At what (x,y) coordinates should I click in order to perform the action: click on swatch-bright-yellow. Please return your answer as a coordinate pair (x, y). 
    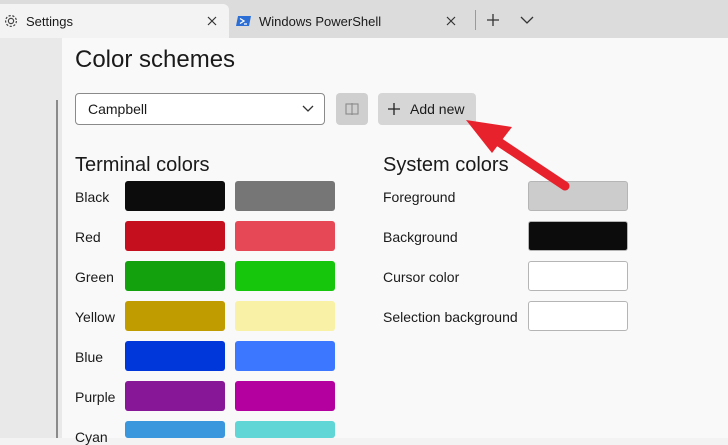
    Looking at the image, I should click on (285, 316).